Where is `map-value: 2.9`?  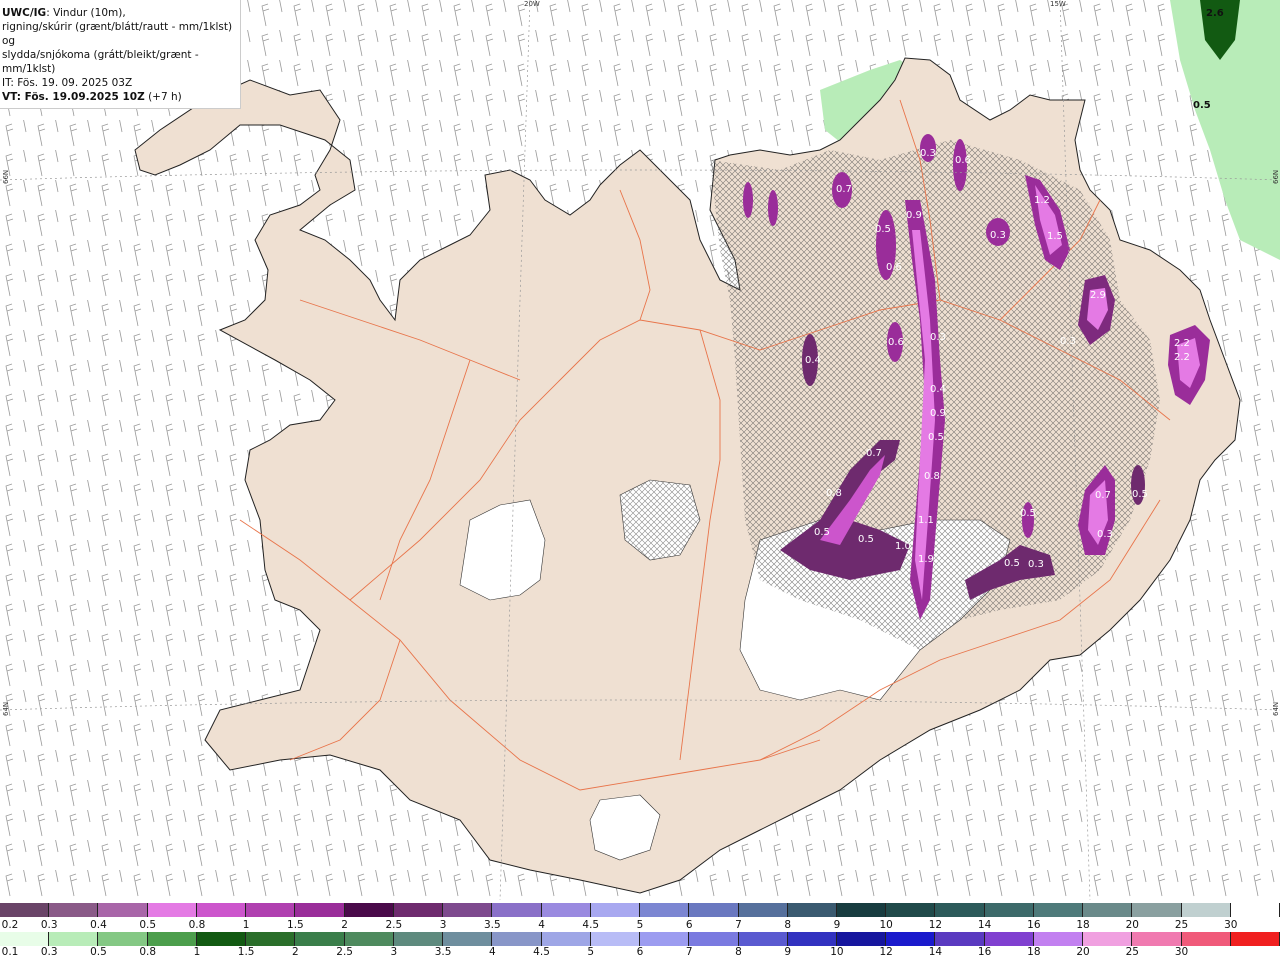 map-value: 2.9 is located at coordinates (1098, 295).